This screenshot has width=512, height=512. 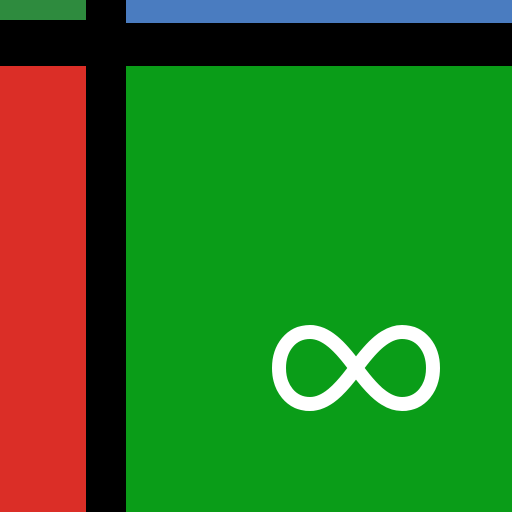 I want to click on infinity-symbol-path, so click(x=356, y=368).